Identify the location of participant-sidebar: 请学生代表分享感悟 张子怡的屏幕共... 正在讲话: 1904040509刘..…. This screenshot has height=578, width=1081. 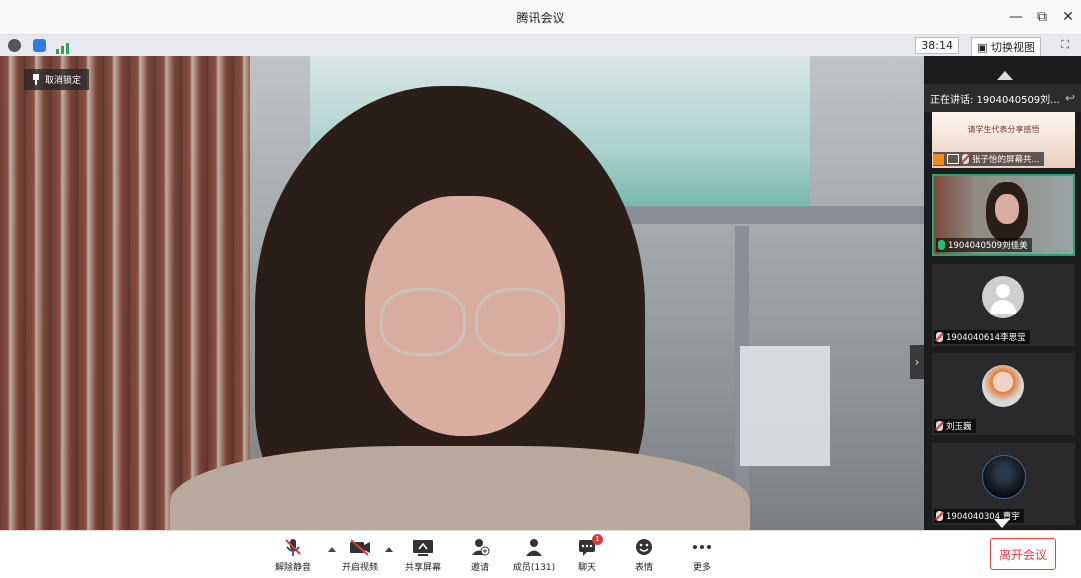
(1002, 293).